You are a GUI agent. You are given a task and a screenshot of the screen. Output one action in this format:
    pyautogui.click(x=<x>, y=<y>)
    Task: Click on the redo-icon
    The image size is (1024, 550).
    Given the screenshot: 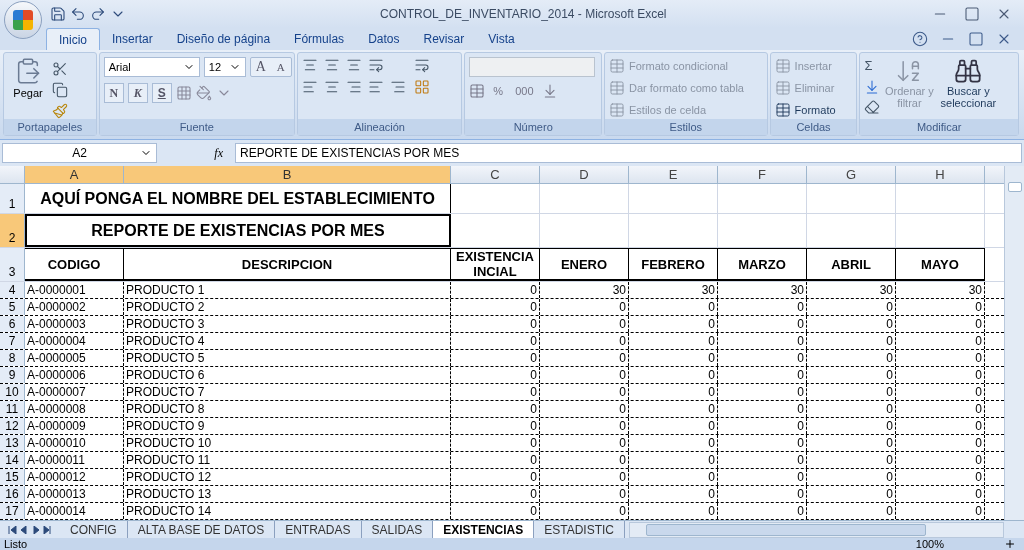 What is the action you would take?
    pyautogui.click(x=98, y=14)
    